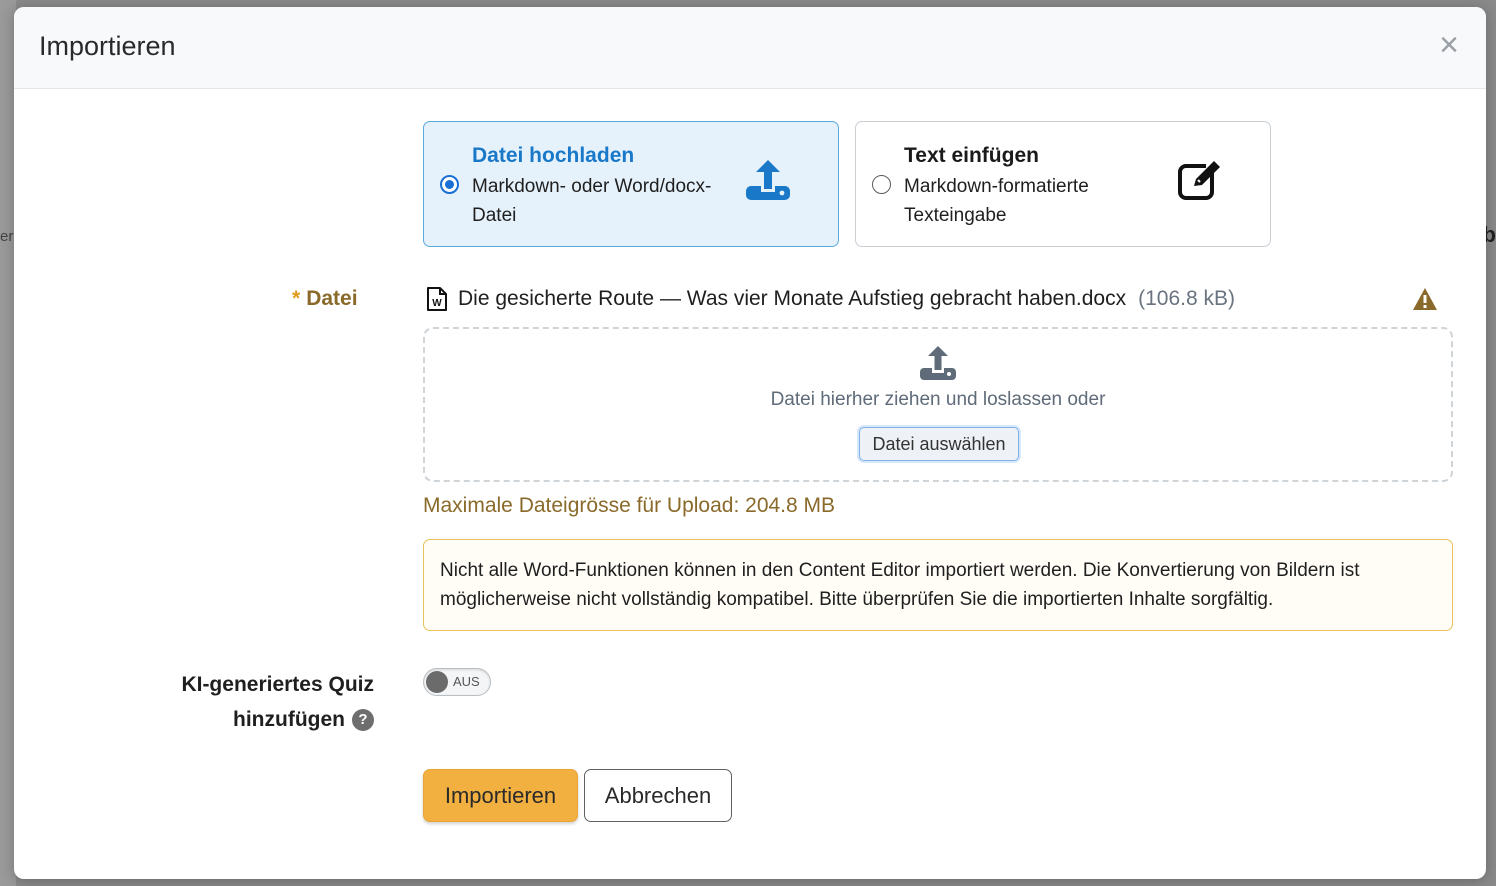 The height and width of the screenshot is (886, 1496). I want to click on option-text-description: Markdown-formatierte Texteingabe, so click(996, 201).